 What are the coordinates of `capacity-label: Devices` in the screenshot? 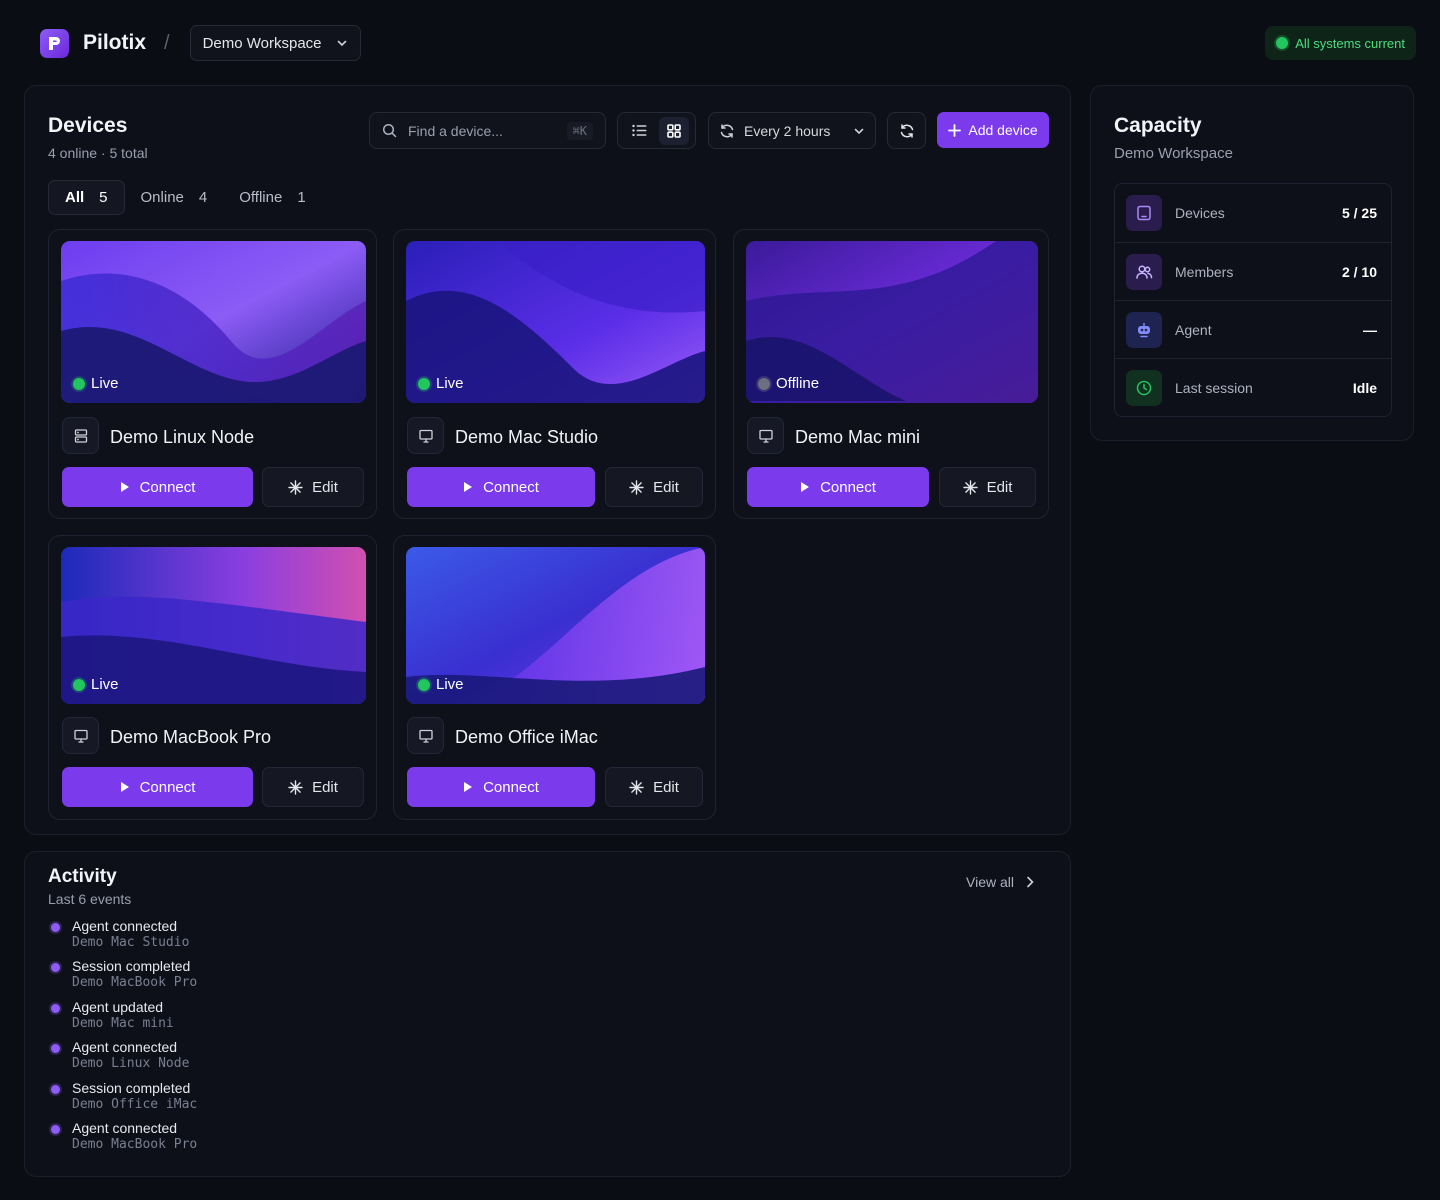 It's located at (1200, 213).